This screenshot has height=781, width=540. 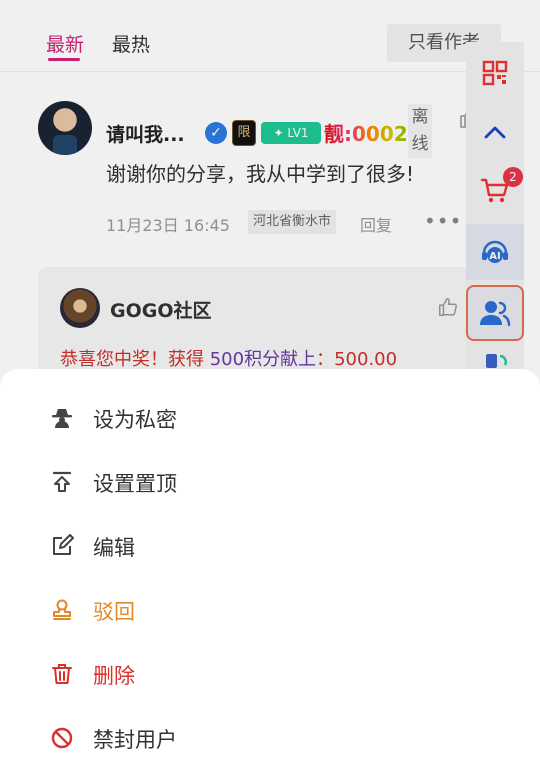 I want to click on menu-item-reject: 驳回, so click(x=270, y=610).